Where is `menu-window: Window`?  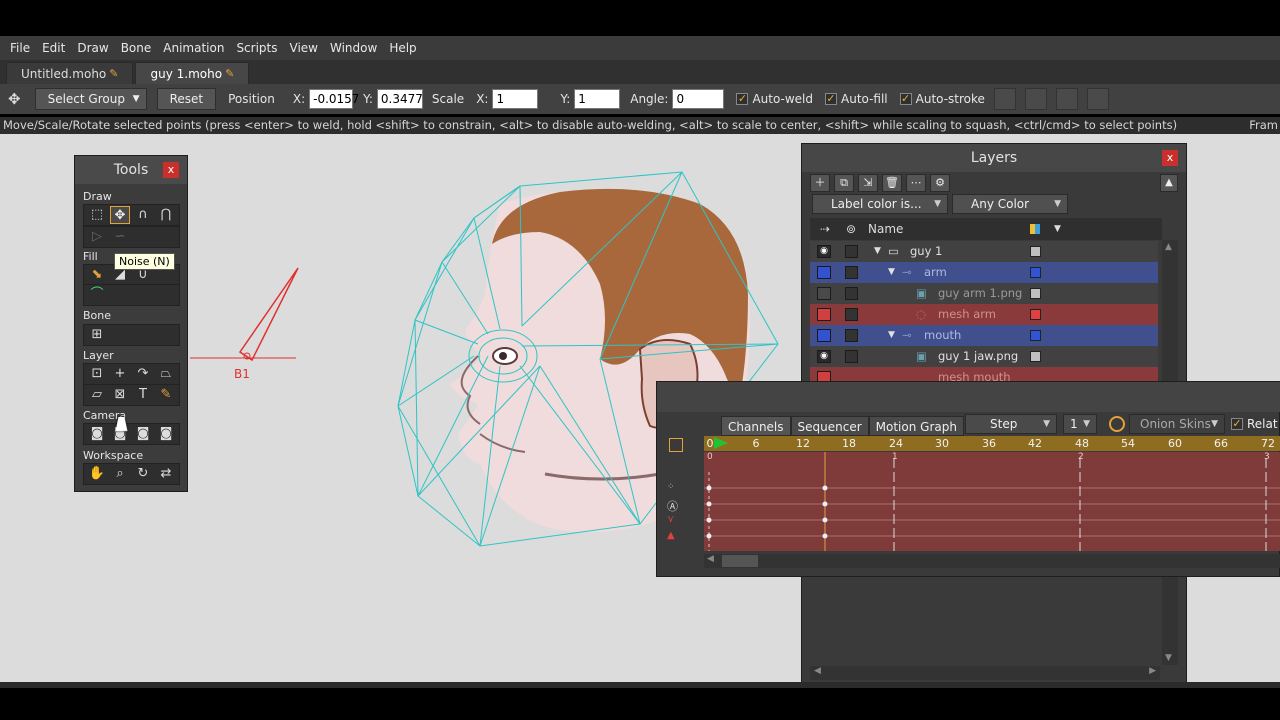
menu-window: Window is located at coordinates (353, 48).